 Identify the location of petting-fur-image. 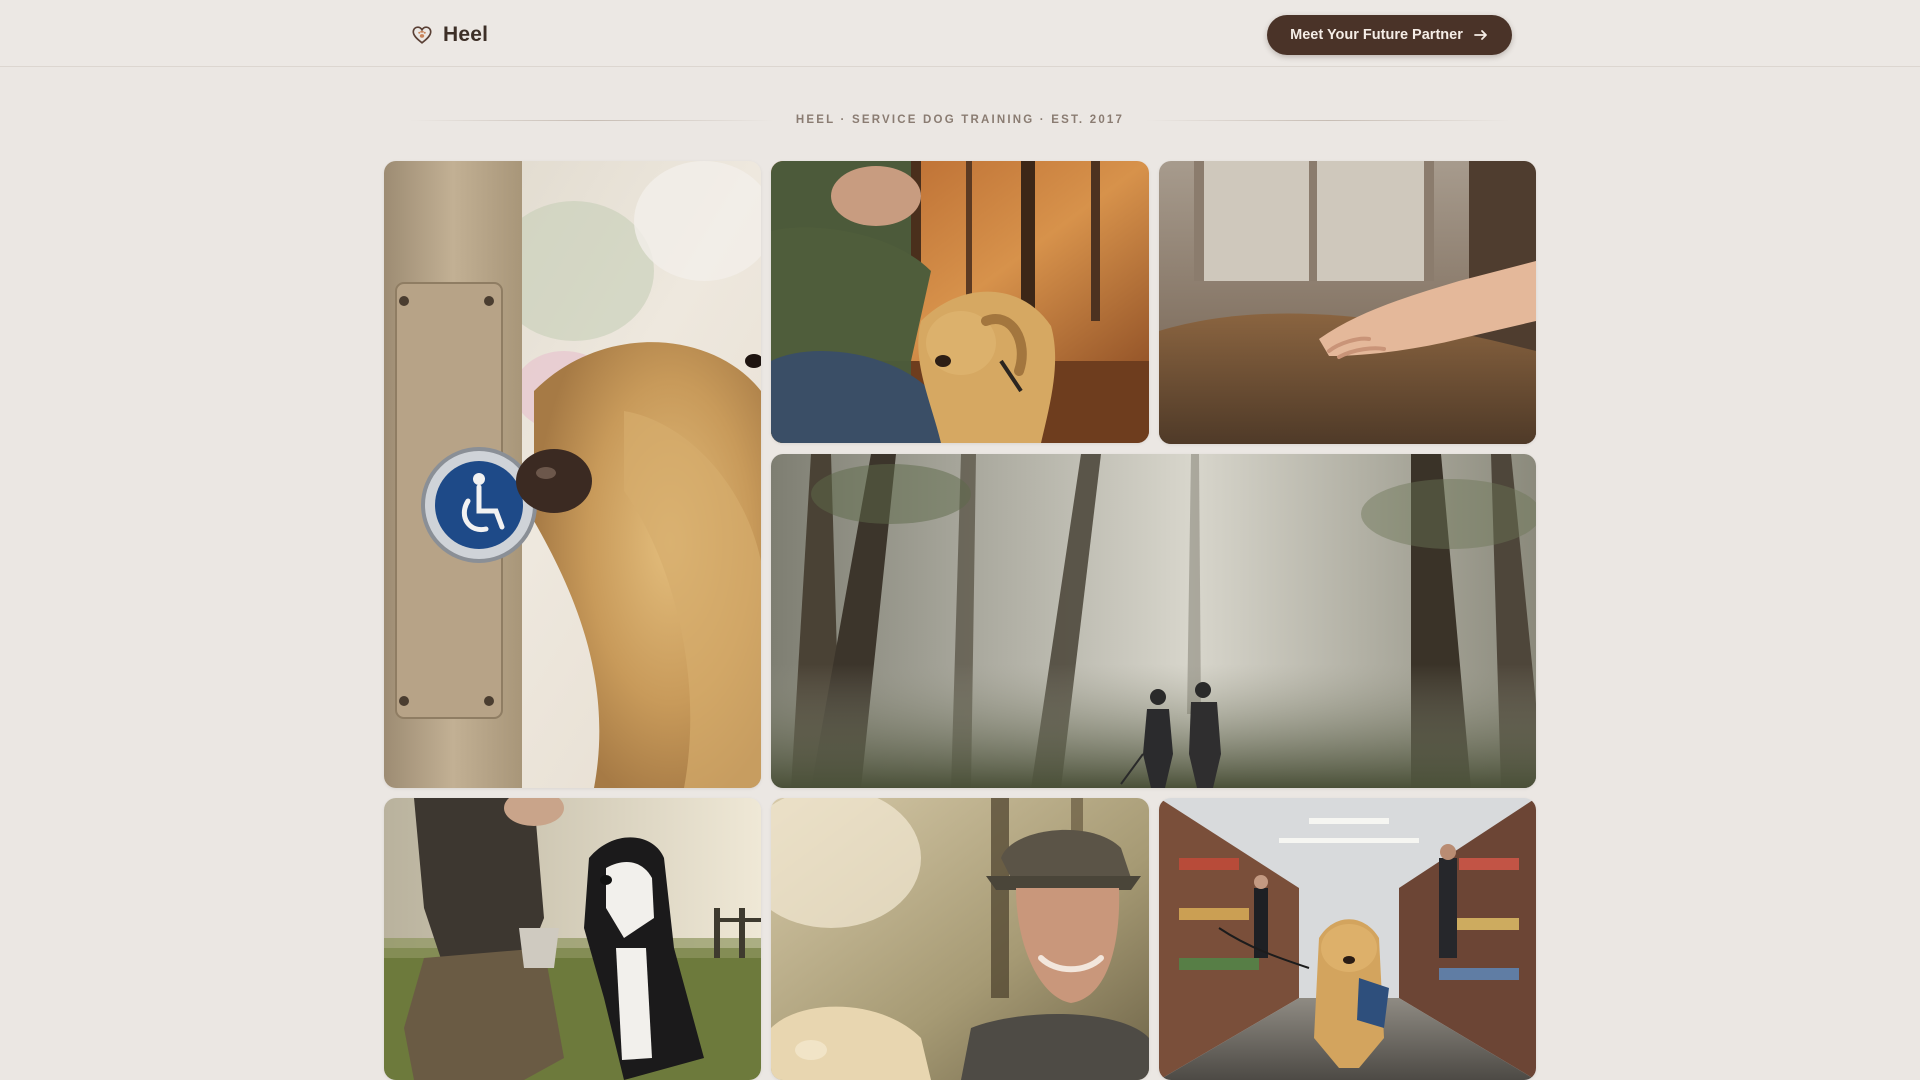
(1347, 302).